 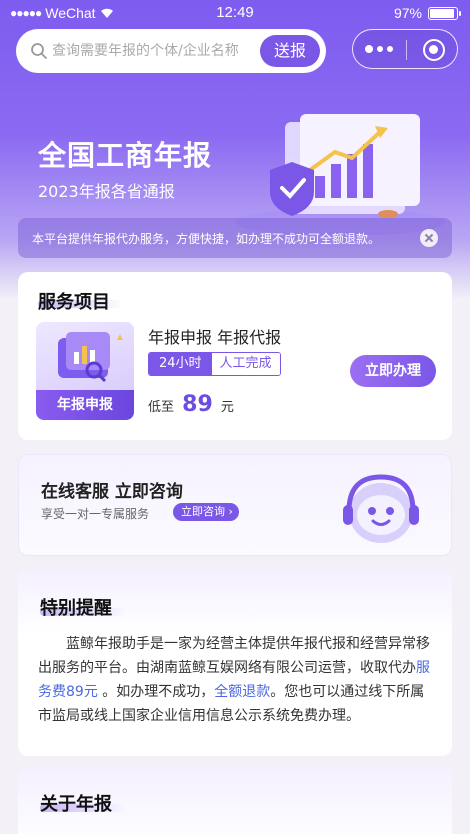 I want to click on consult-label: 立即咨询, so click(x=203, y=511).